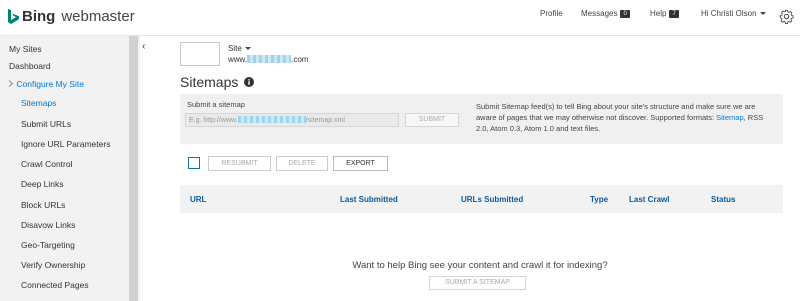  Describe the element at coordinates (786, 16) in the screenshot. I see `gear-icon` at that location.